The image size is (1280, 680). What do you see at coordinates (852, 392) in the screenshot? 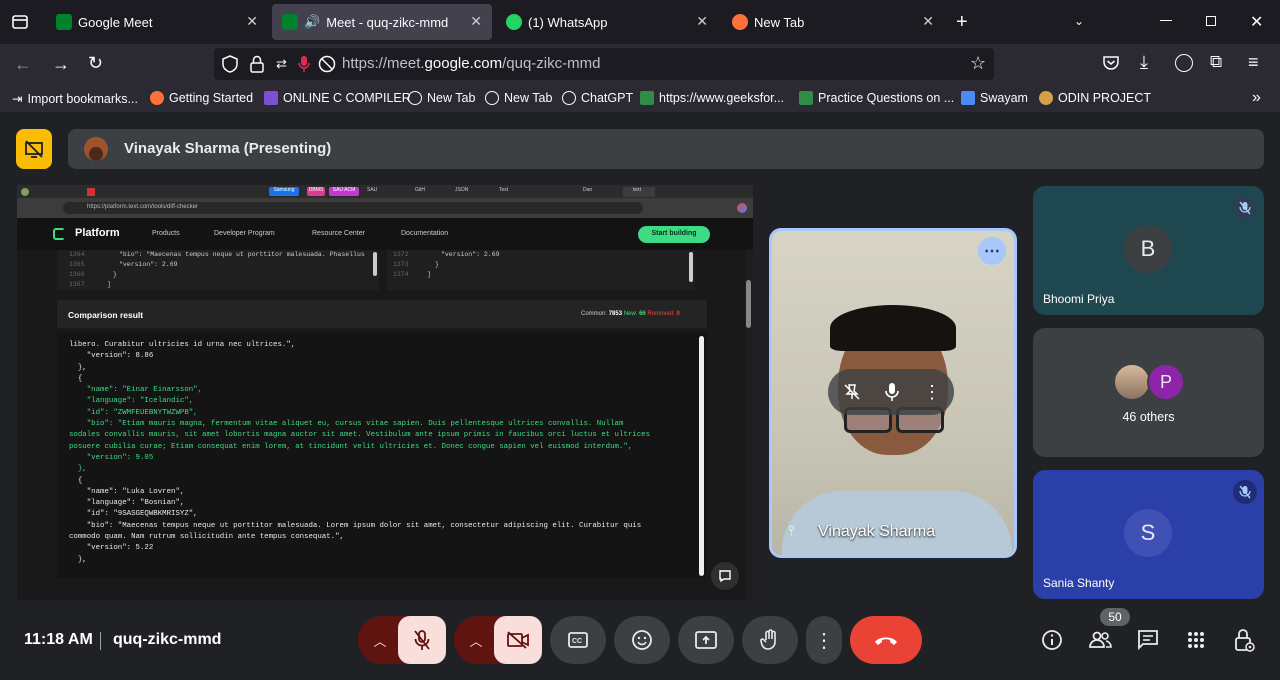
I see `pin-off-icon` at bounding box center [852, 392].